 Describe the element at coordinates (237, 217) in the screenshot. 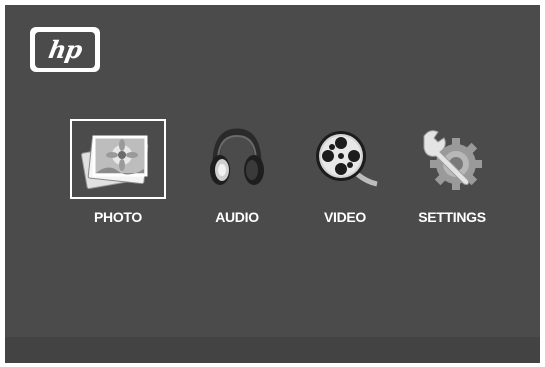

I see `menu-label-audio: AUDIO` at that location.